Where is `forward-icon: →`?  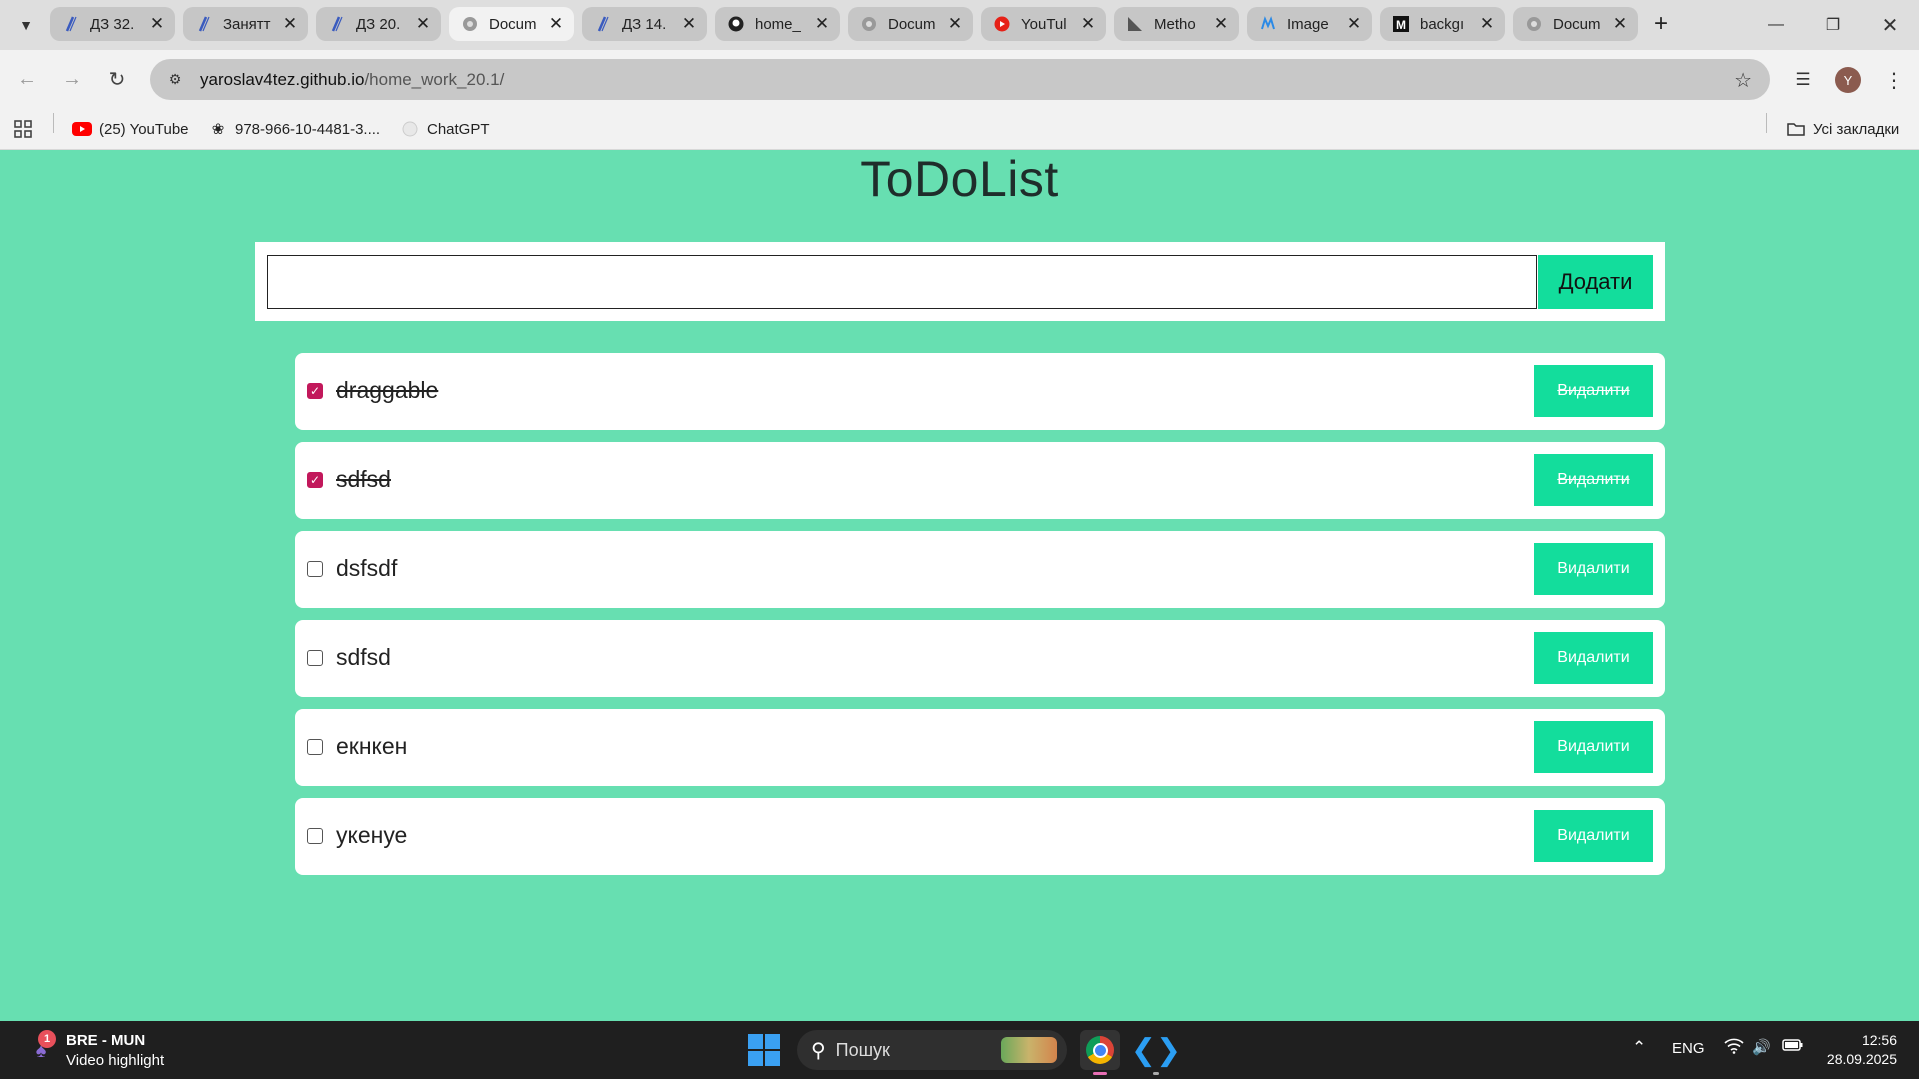 forward-icon: → is located at coordinates (72, 79).